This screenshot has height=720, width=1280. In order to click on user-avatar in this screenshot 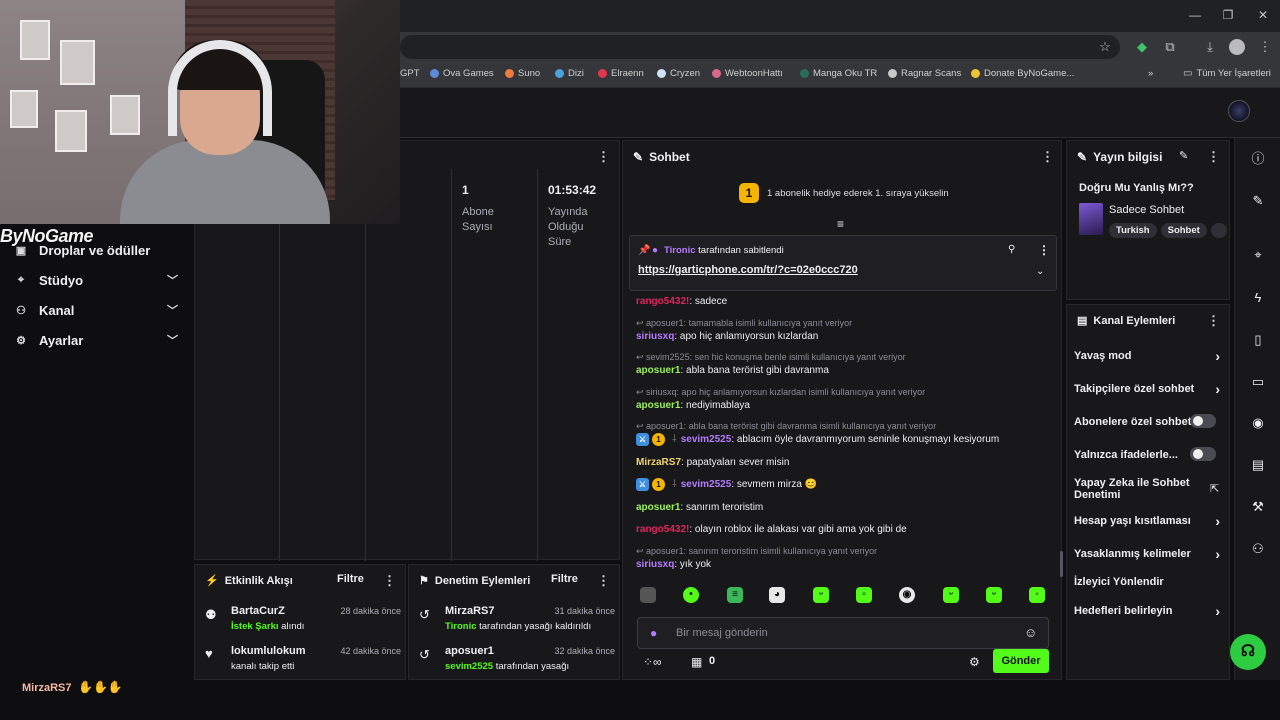, I will do `click(1239, 111)`.